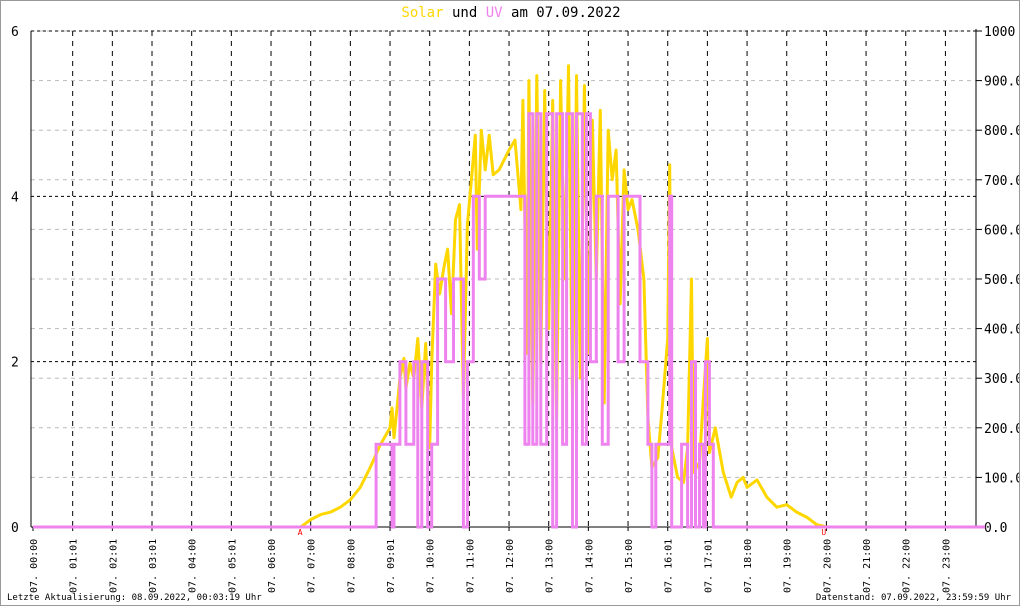 Image resolution: width=1020 pixels, height=606 pixels. Describe the element at coordinates (1002, 181) in the screenshot. I see `right-axis-label: 700.0` at that location.